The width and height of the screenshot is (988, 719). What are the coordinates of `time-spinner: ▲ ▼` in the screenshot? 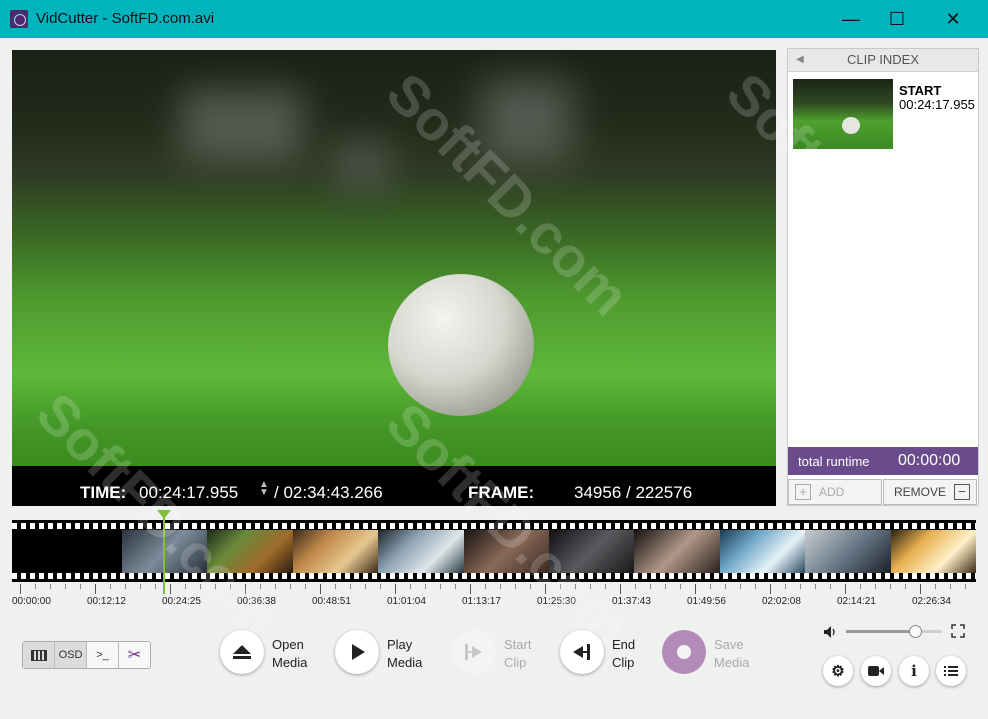 It's located at (264, 489).